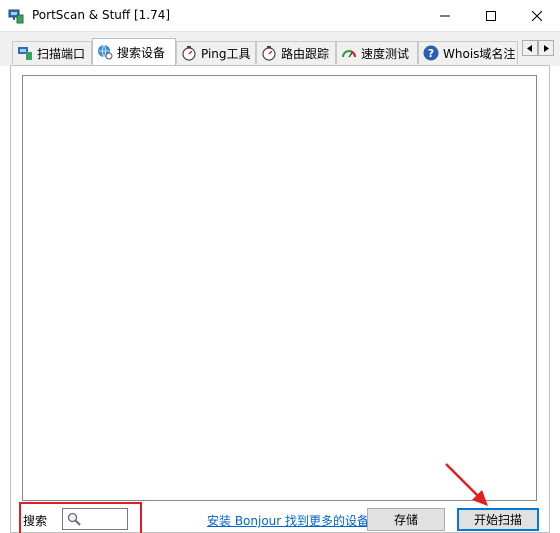 The height and width of the screenshot is (533, 560). I want to click on close-button, so click(537, 16).